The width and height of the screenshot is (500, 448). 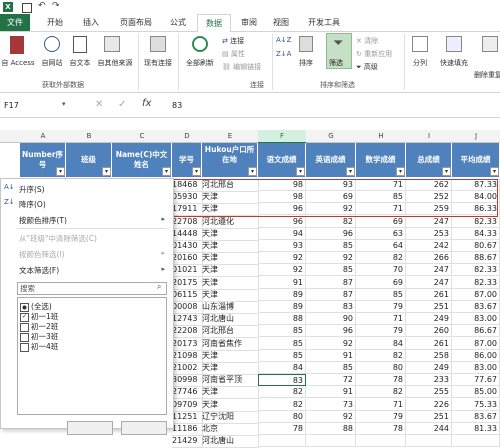 What do you see at coordinates (374, 54) in the screenshot?
I see `reapply-button: ↻ 重新应用` at bounding box center [374, 54].